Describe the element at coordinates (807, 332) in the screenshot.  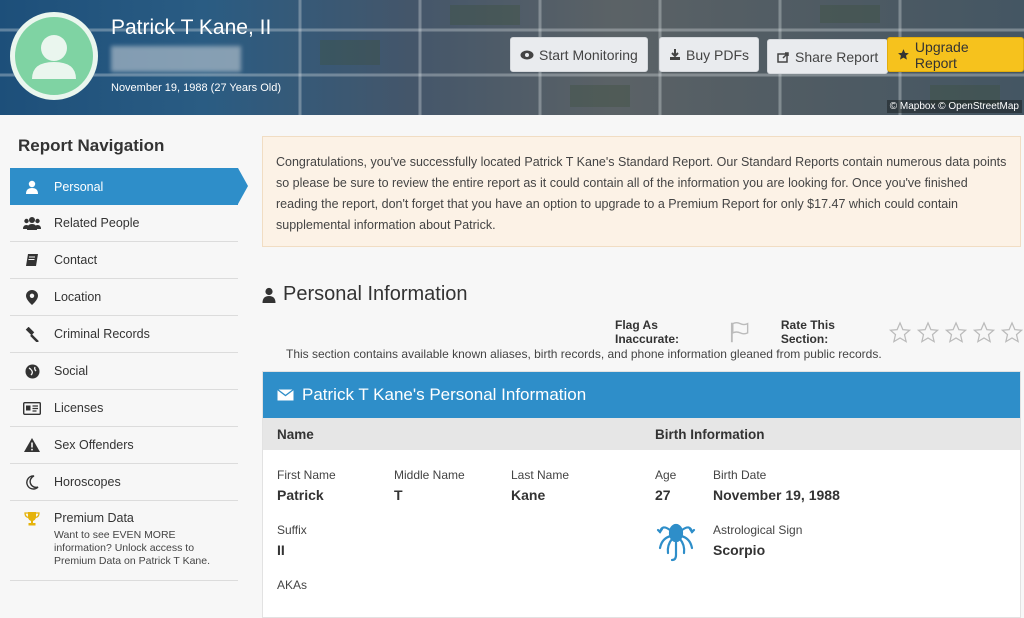
I see `rate-label: Rate This Section:` at that location.